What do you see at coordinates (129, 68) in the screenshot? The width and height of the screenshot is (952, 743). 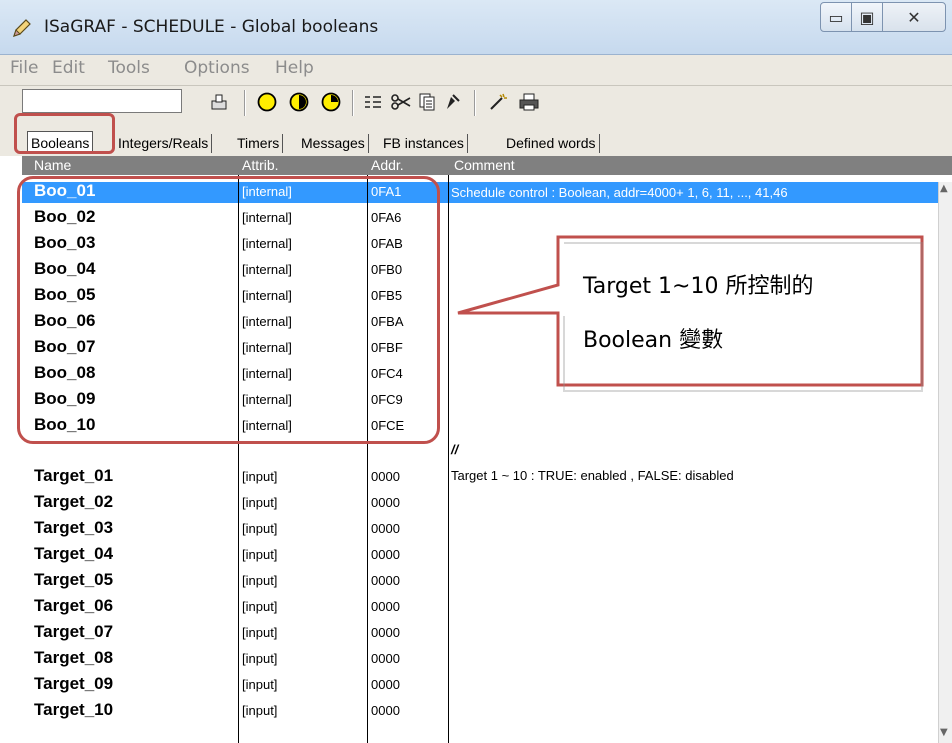 I see `menu-tools: Tools` at bounding box center [129, 68].